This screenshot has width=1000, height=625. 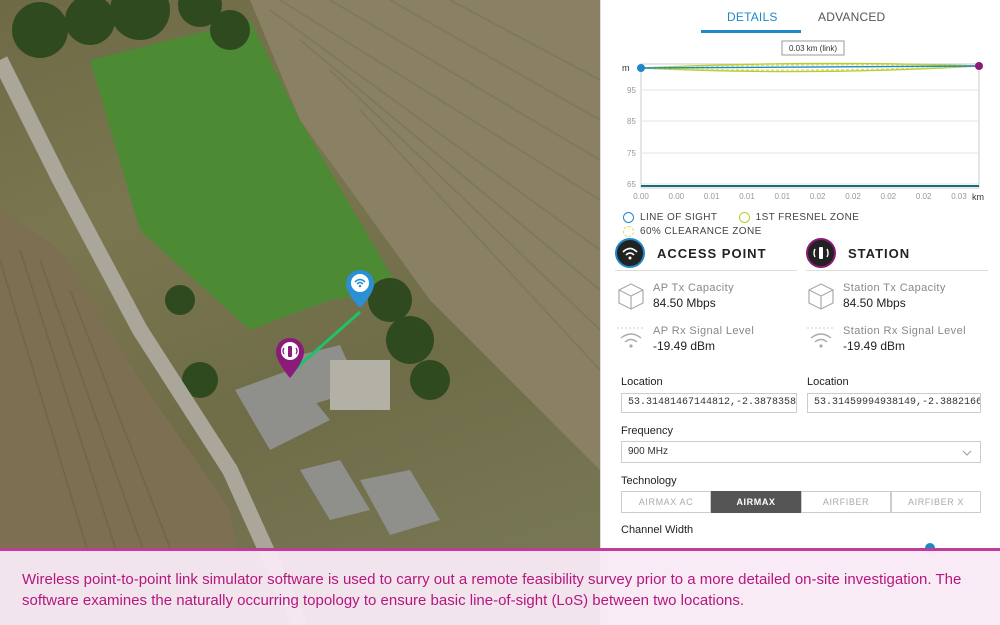 What do you see at coordinates (967, 453) in the screenshot?
I see `chevron-down-icon` at bounding box center [967, 453].